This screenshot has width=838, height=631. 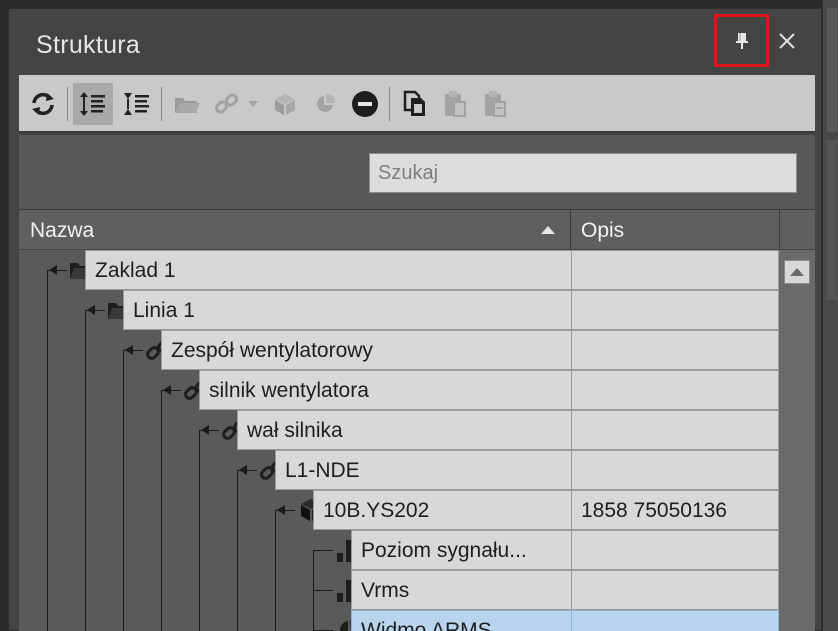 What do you see at coordinates (461, 590) in the screenshot?
I see `tree-node-label: Vrms` at bounding box center [461, 590].